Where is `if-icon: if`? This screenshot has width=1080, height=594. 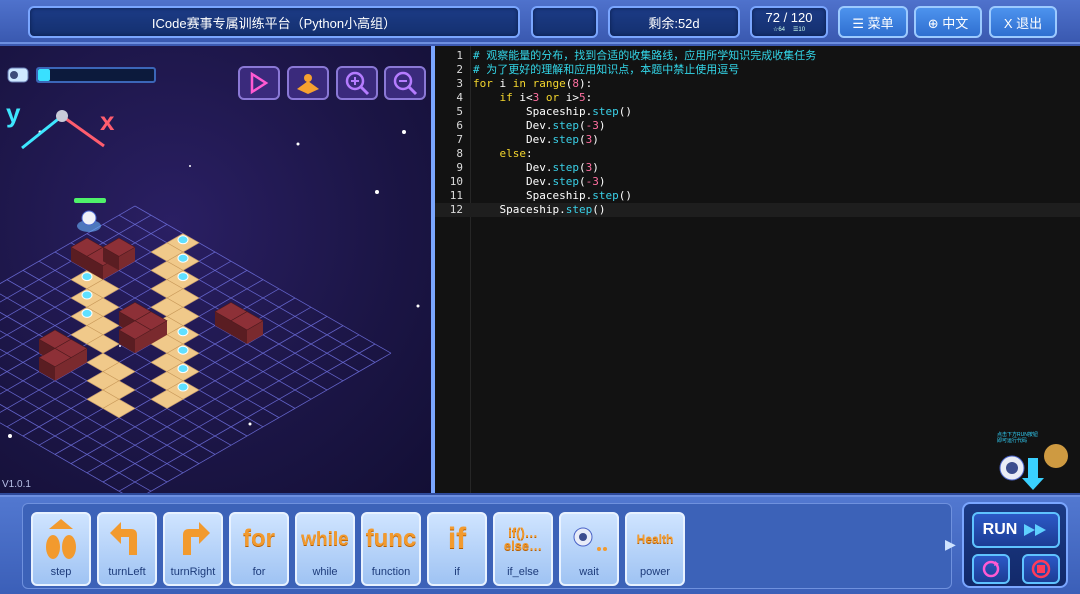
if-icon: if is located at coordinates (457, 538).